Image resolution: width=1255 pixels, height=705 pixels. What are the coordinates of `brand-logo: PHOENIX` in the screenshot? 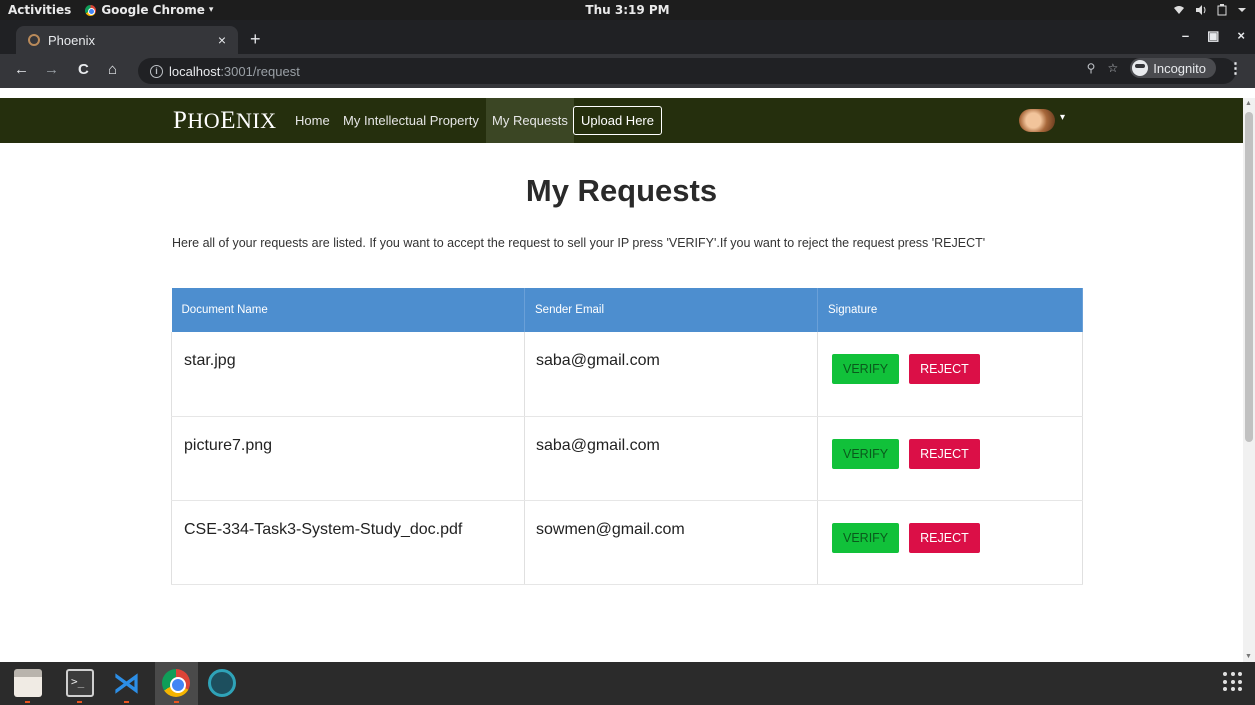 It's located at (225, 121).